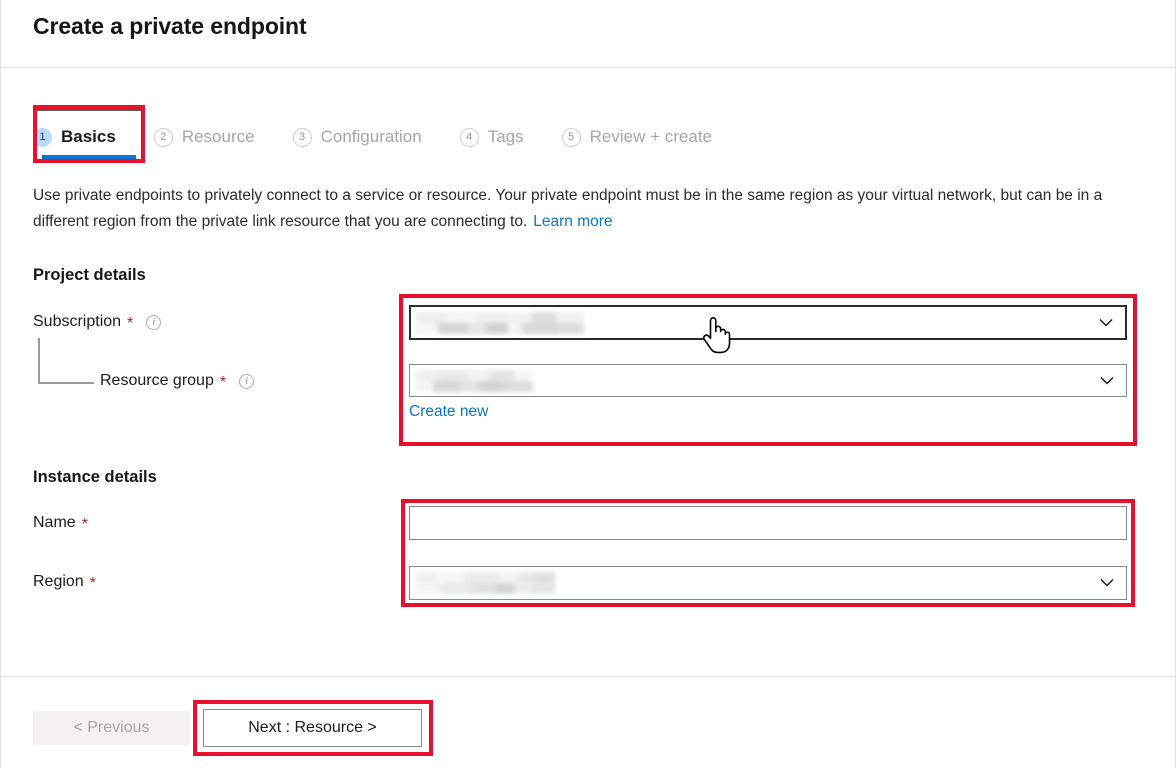  Describe the element at coordinates (302, 137) in the screenshot. I see `tab-configuration-number: 3` at that location.